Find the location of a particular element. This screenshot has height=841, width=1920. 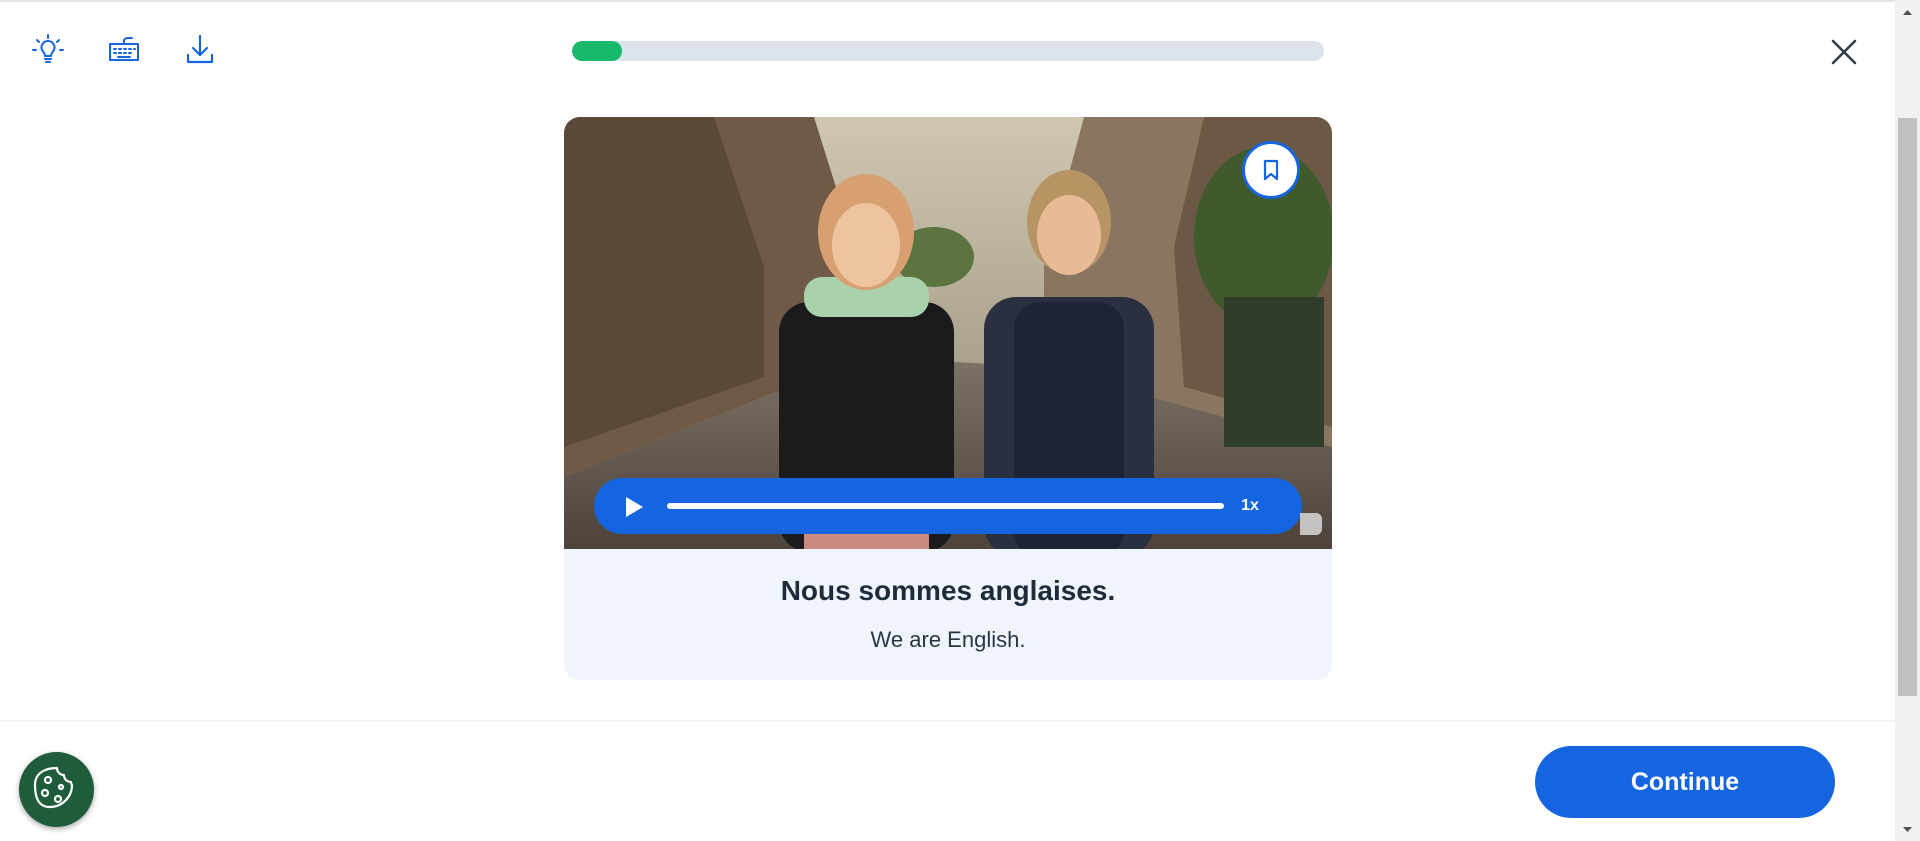

video-controls: 1x is located at coordinates (948, 506).